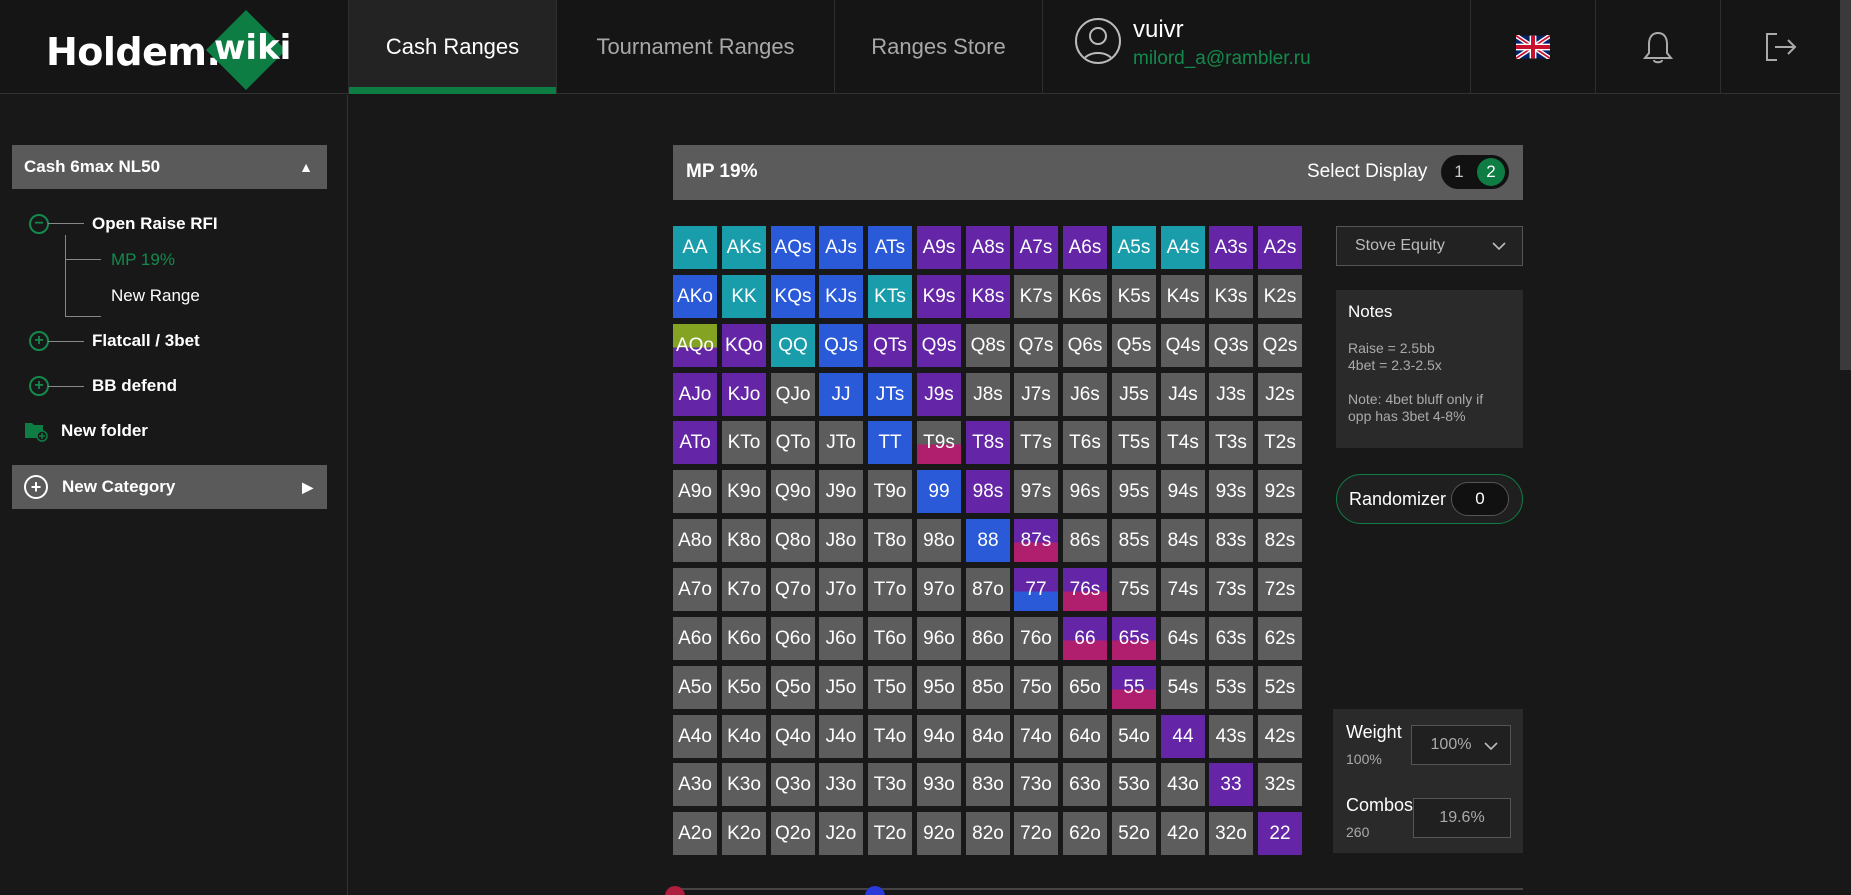  I want to click on hand-cell: Q2o, so click(793, 833).